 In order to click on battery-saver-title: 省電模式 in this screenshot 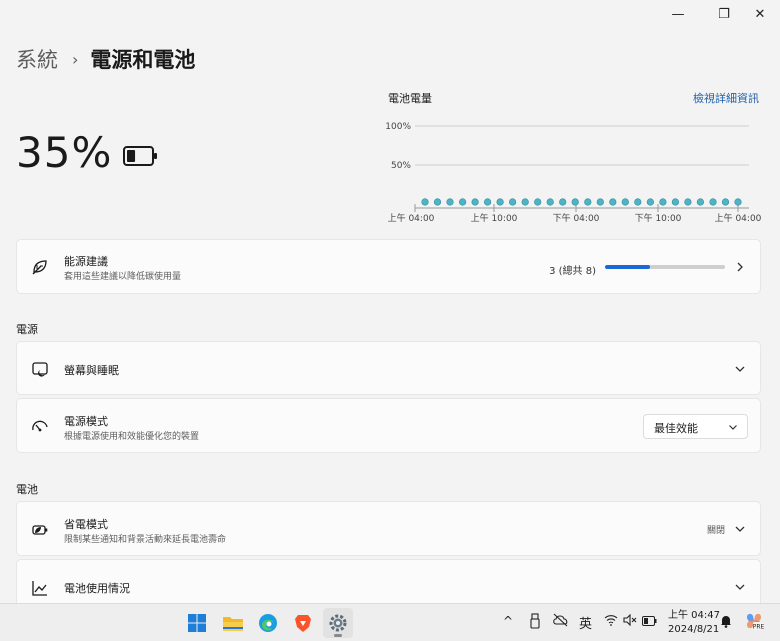, I will do `click(86, 524)`.